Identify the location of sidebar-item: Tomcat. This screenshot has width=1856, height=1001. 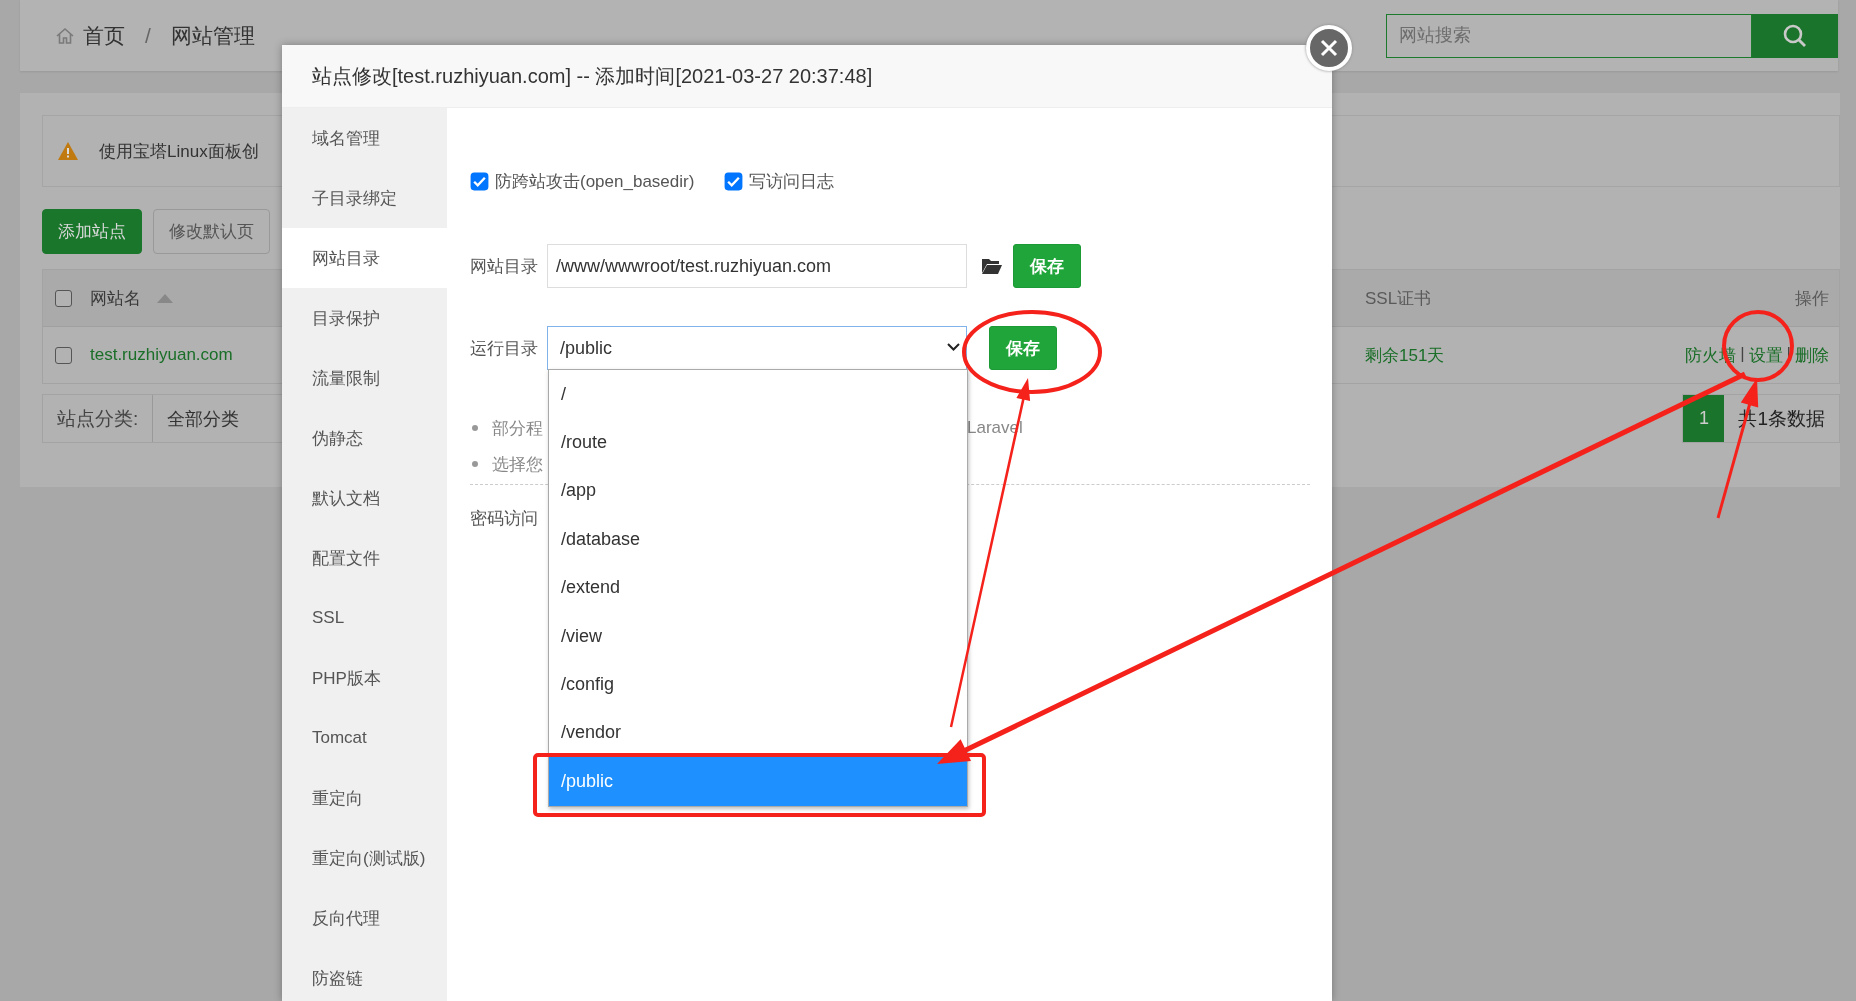
(364, 738).